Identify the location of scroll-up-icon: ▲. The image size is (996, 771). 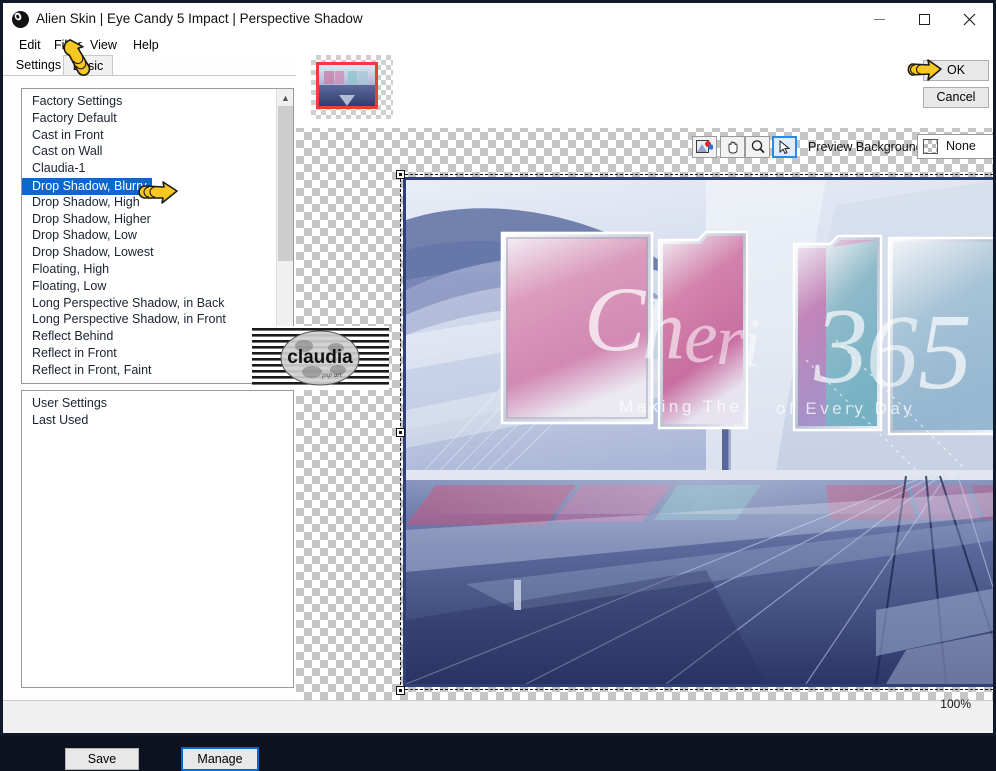
(285, 97).